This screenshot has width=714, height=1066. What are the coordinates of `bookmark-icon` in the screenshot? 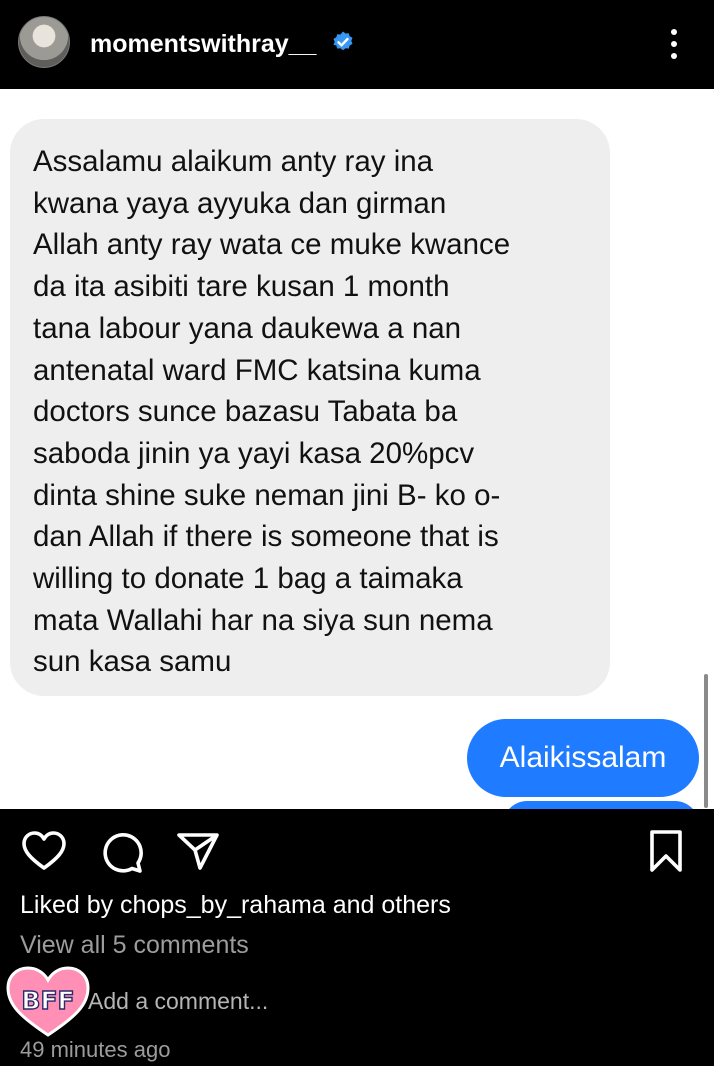 It's located at (666, 851).